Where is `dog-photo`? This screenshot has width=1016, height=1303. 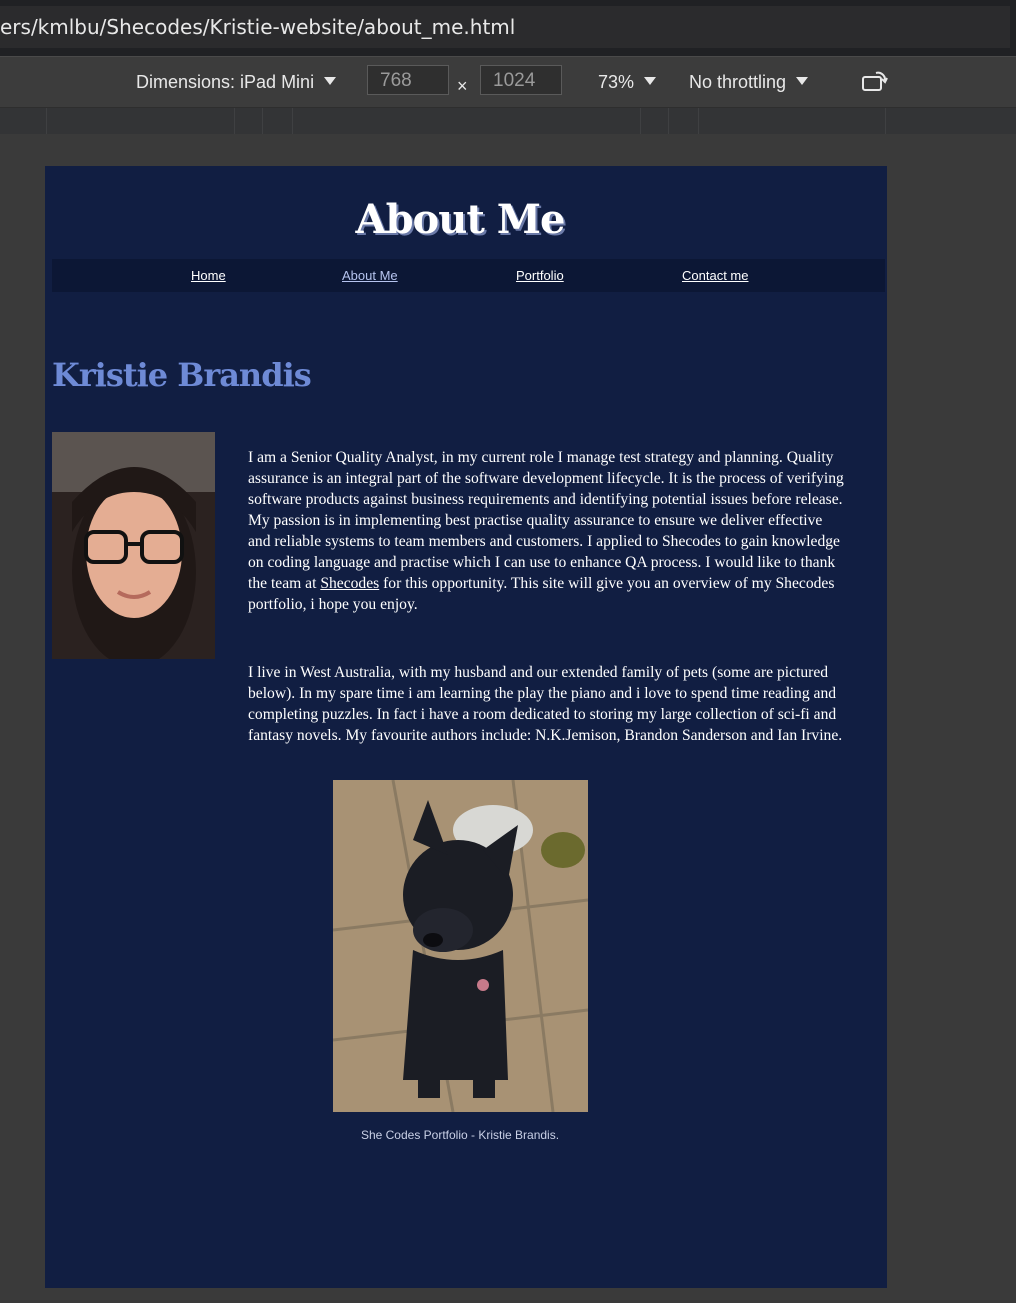
dog-photo is located at coordinates (460, 946).